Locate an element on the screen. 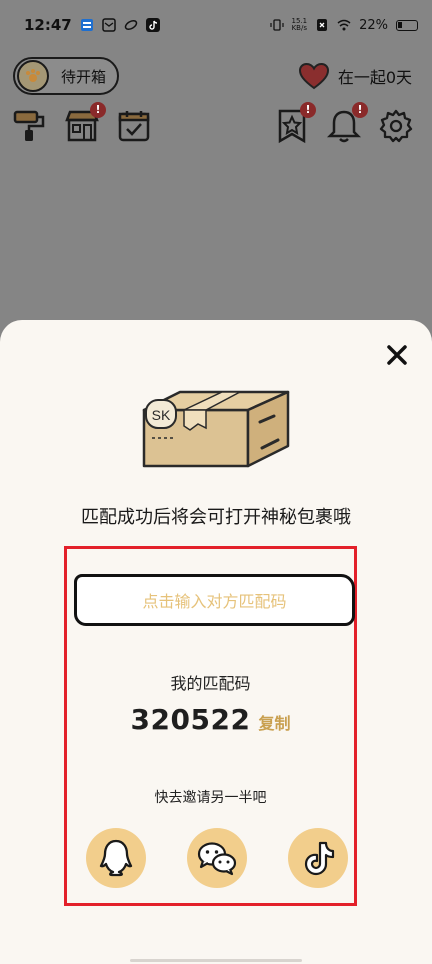 This screenshot has width=432, height=964. left-toolbar: ! is located at coordinates (82, 123).